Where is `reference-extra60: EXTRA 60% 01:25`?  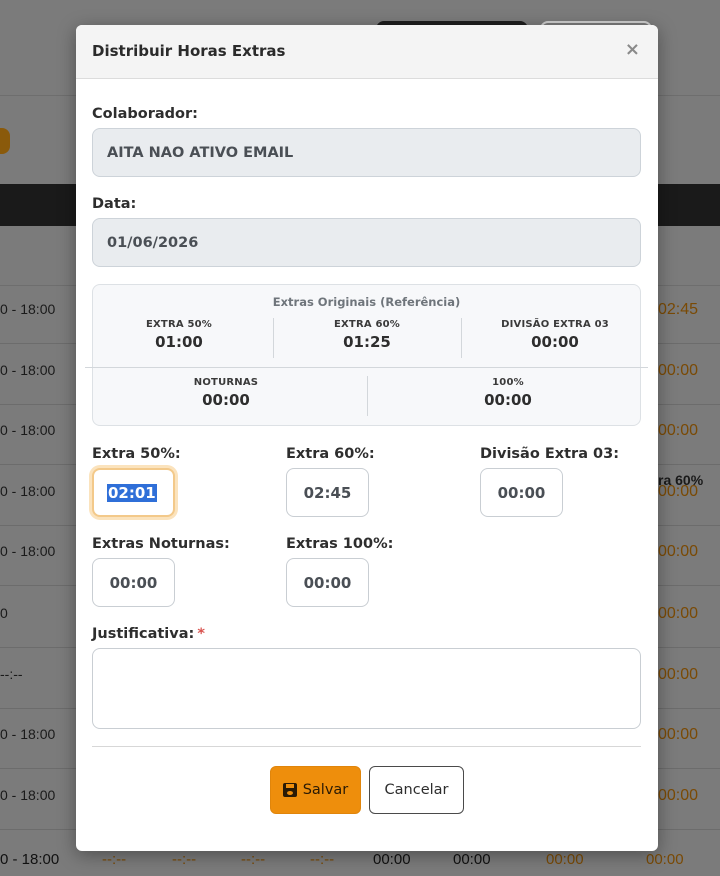
reference-extra60: EXTRA 60% 01:25 is located at coordinates (367, 335).